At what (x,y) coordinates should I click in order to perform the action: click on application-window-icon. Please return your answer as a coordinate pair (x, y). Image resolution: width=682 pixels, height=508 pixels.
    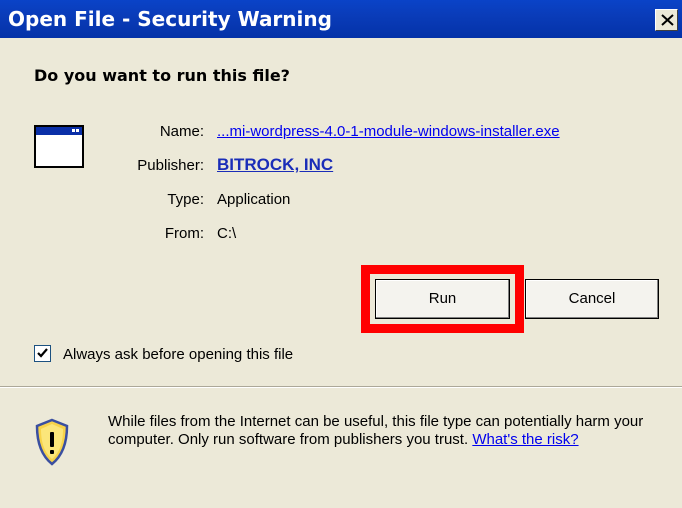
    Looking at the image, I should click on (59, 146).